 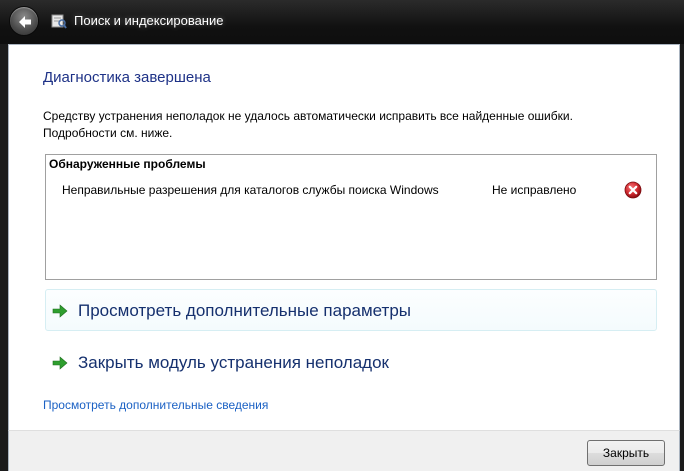 What do you see at coordinates (127, 77) in the screenshot?
I see `page-heading: Диагностика завершена` at bounding box center [127, 77].